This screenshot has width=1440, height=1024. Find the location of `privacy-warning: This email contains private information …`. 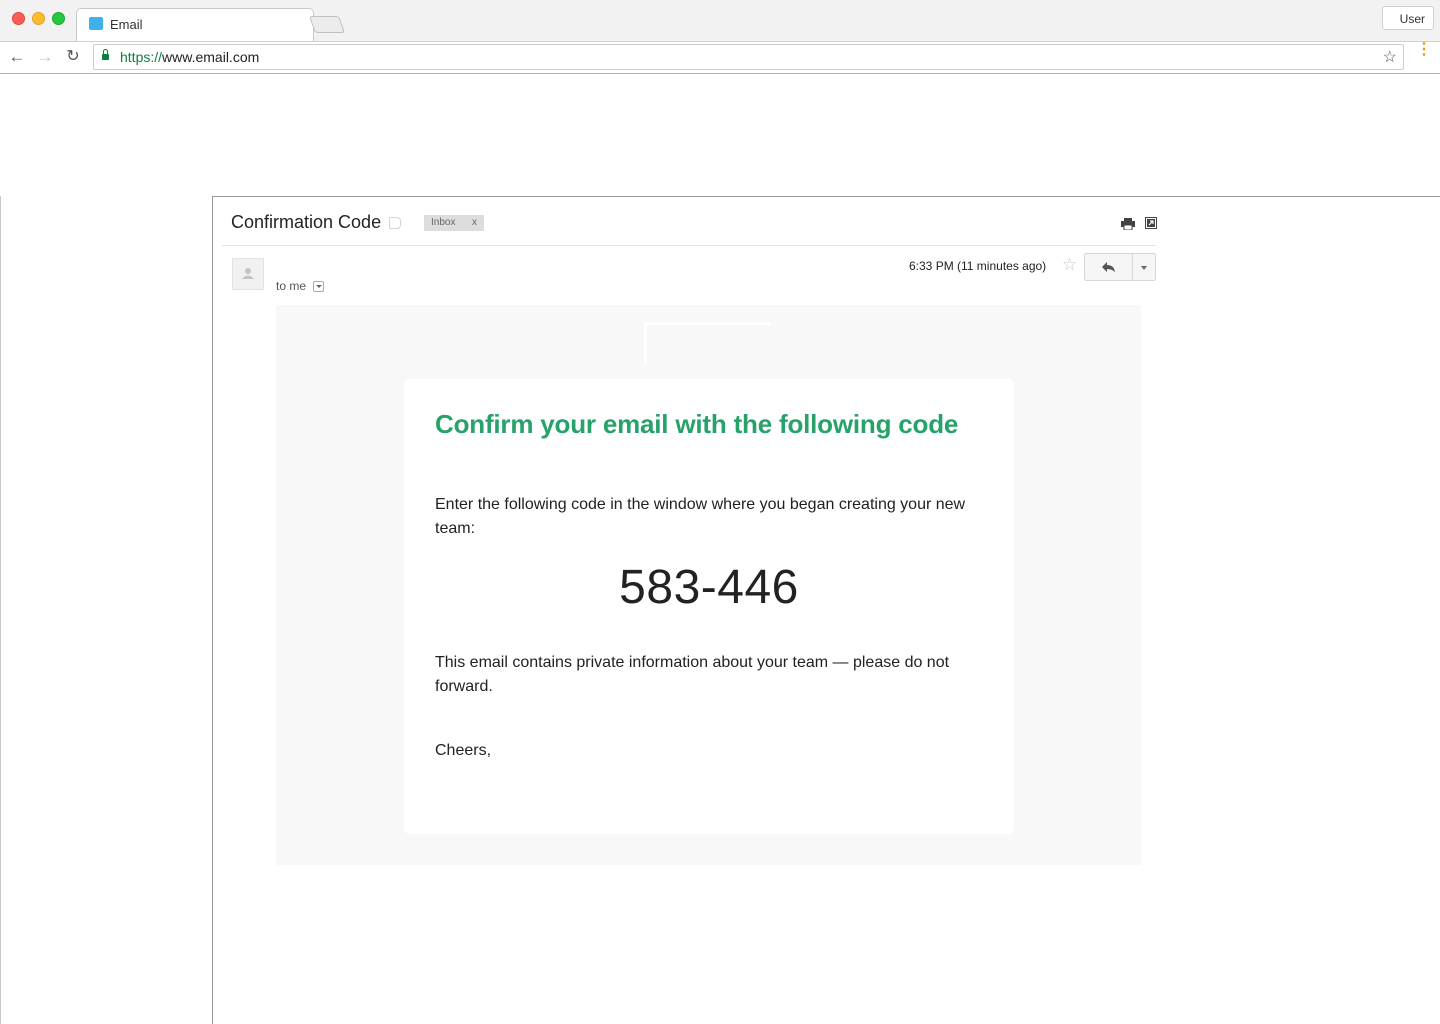

privacy-warning: This email contains private information … is located at coordinates (692, 674).